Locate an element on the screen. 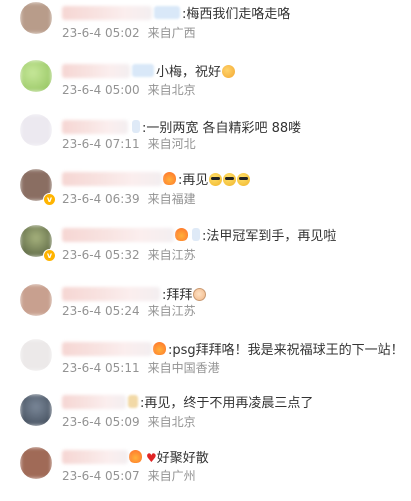  comment-item: 小梅，祝好 23-6-4 05:00 来自北京 is located at coordinates (205, 84).